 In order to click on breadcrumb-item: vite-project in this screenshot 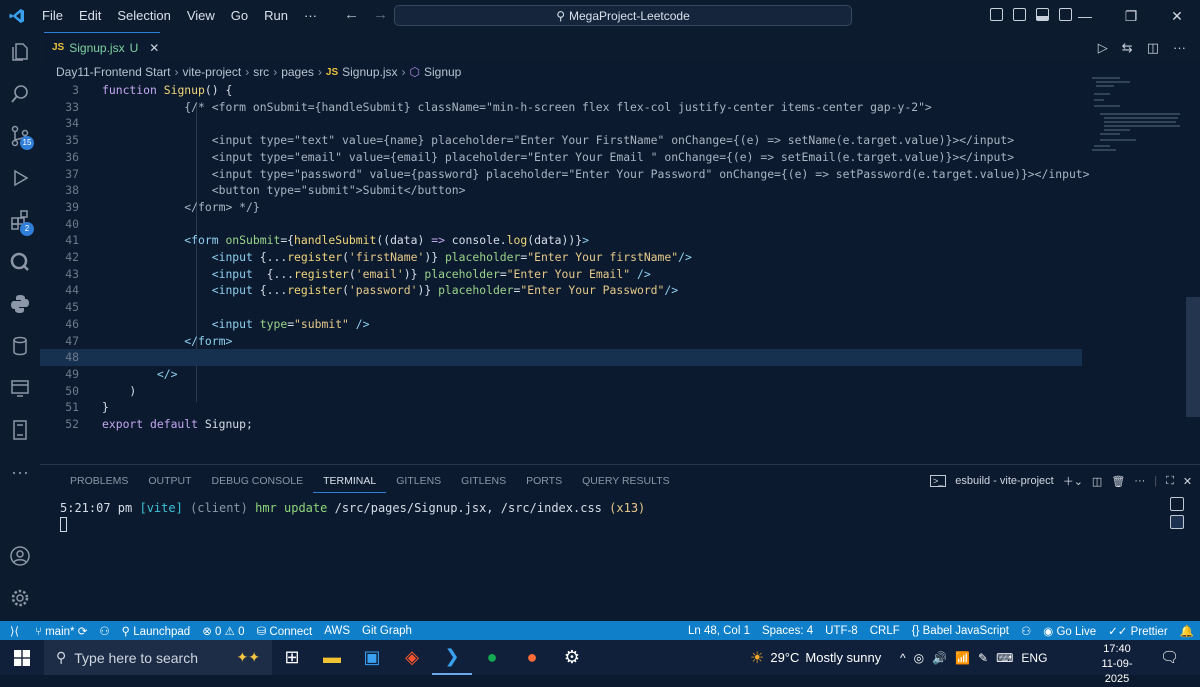, I will do `click(212, 72)`.